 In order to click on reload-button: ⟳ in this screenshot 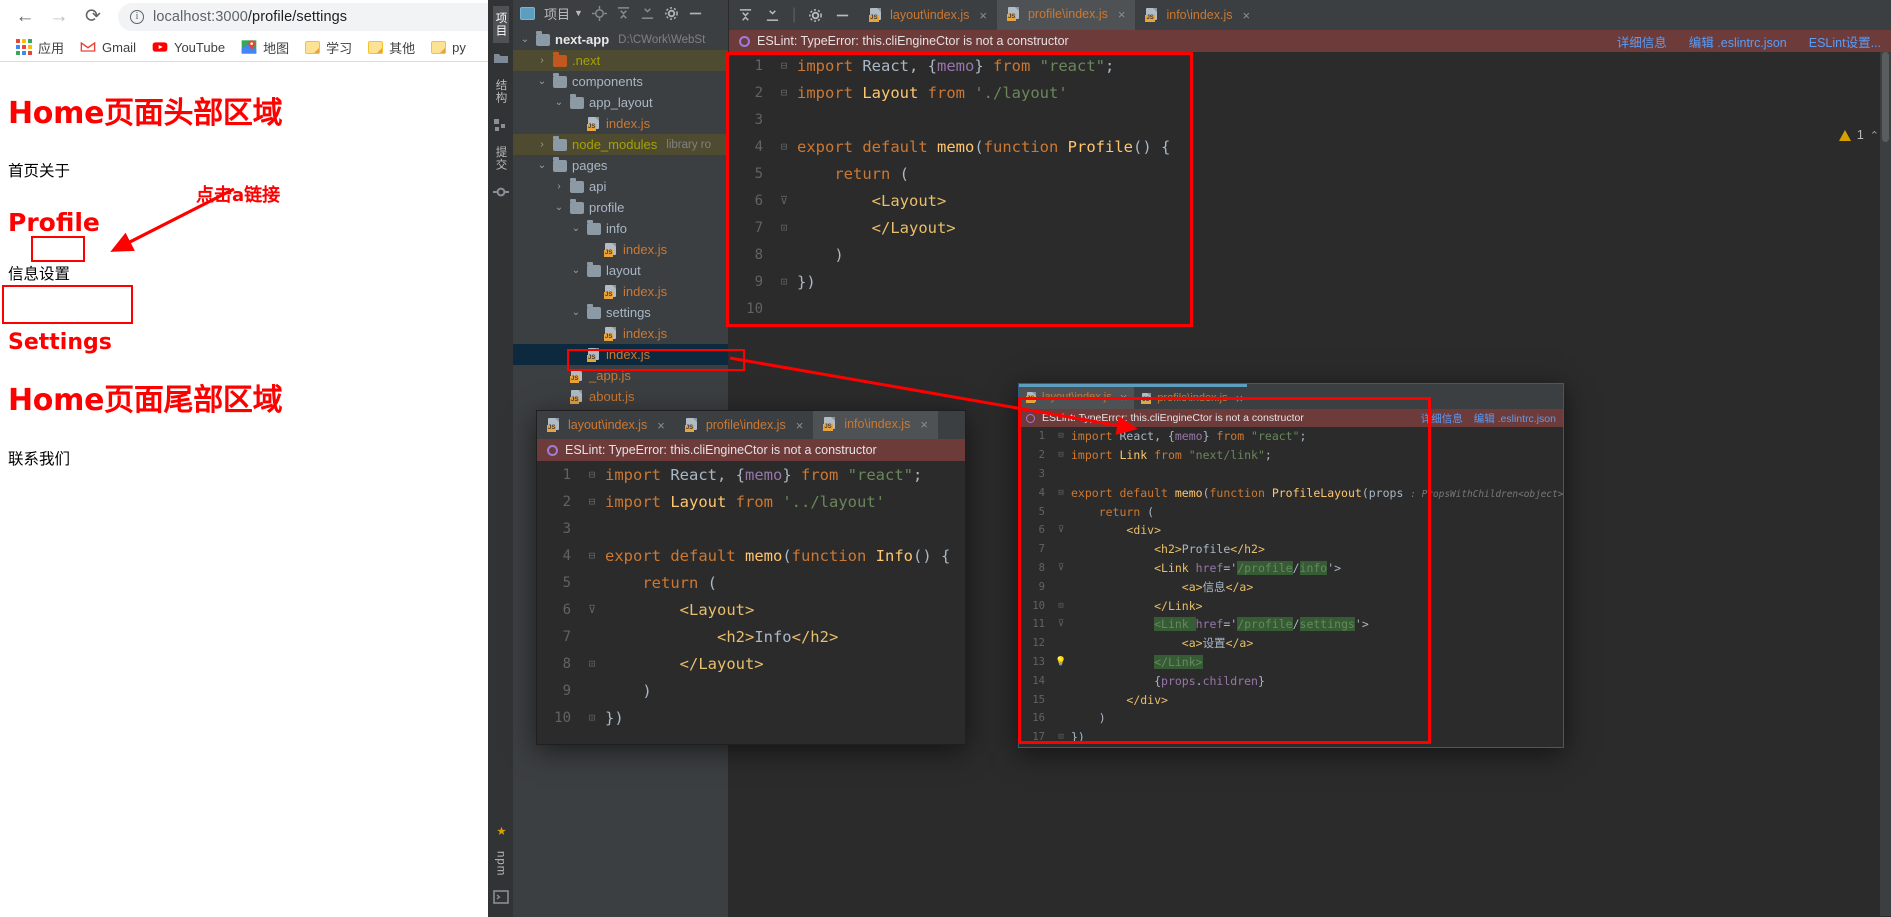, I will do `click(93, 17)`.